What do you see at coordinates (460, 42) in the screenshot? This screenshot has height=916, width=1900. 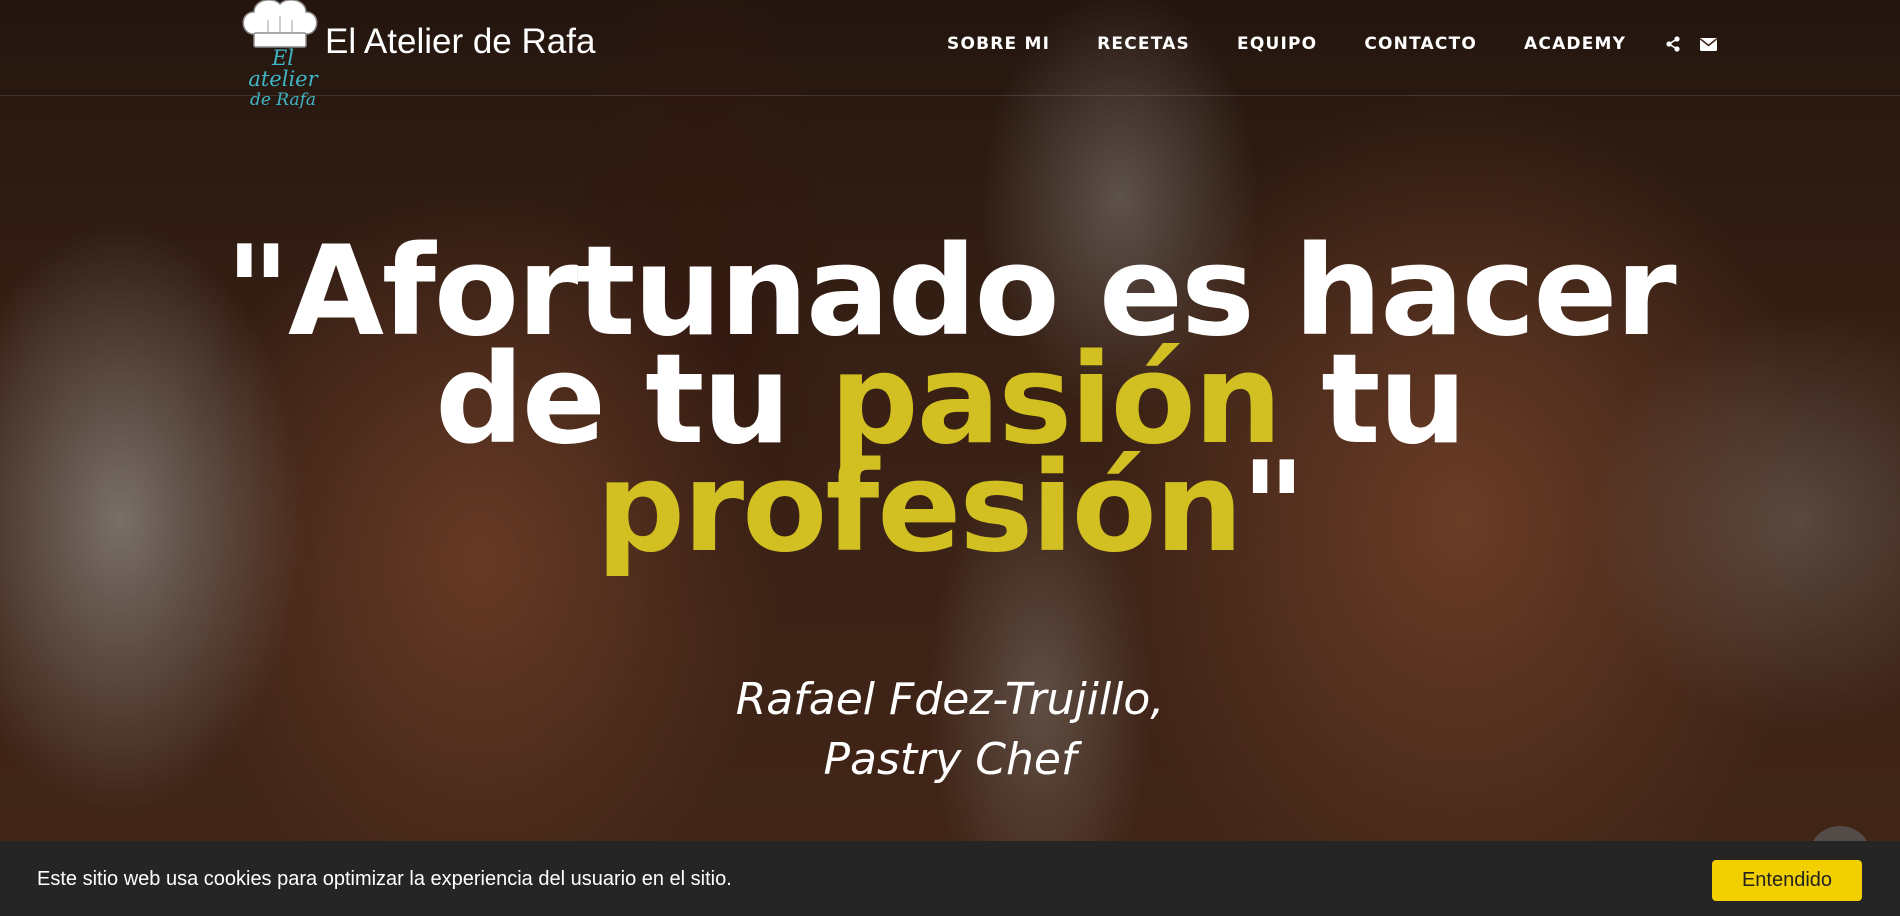 I see `site-title: El Atelier de Rafa` at bounding box center [460, 42].